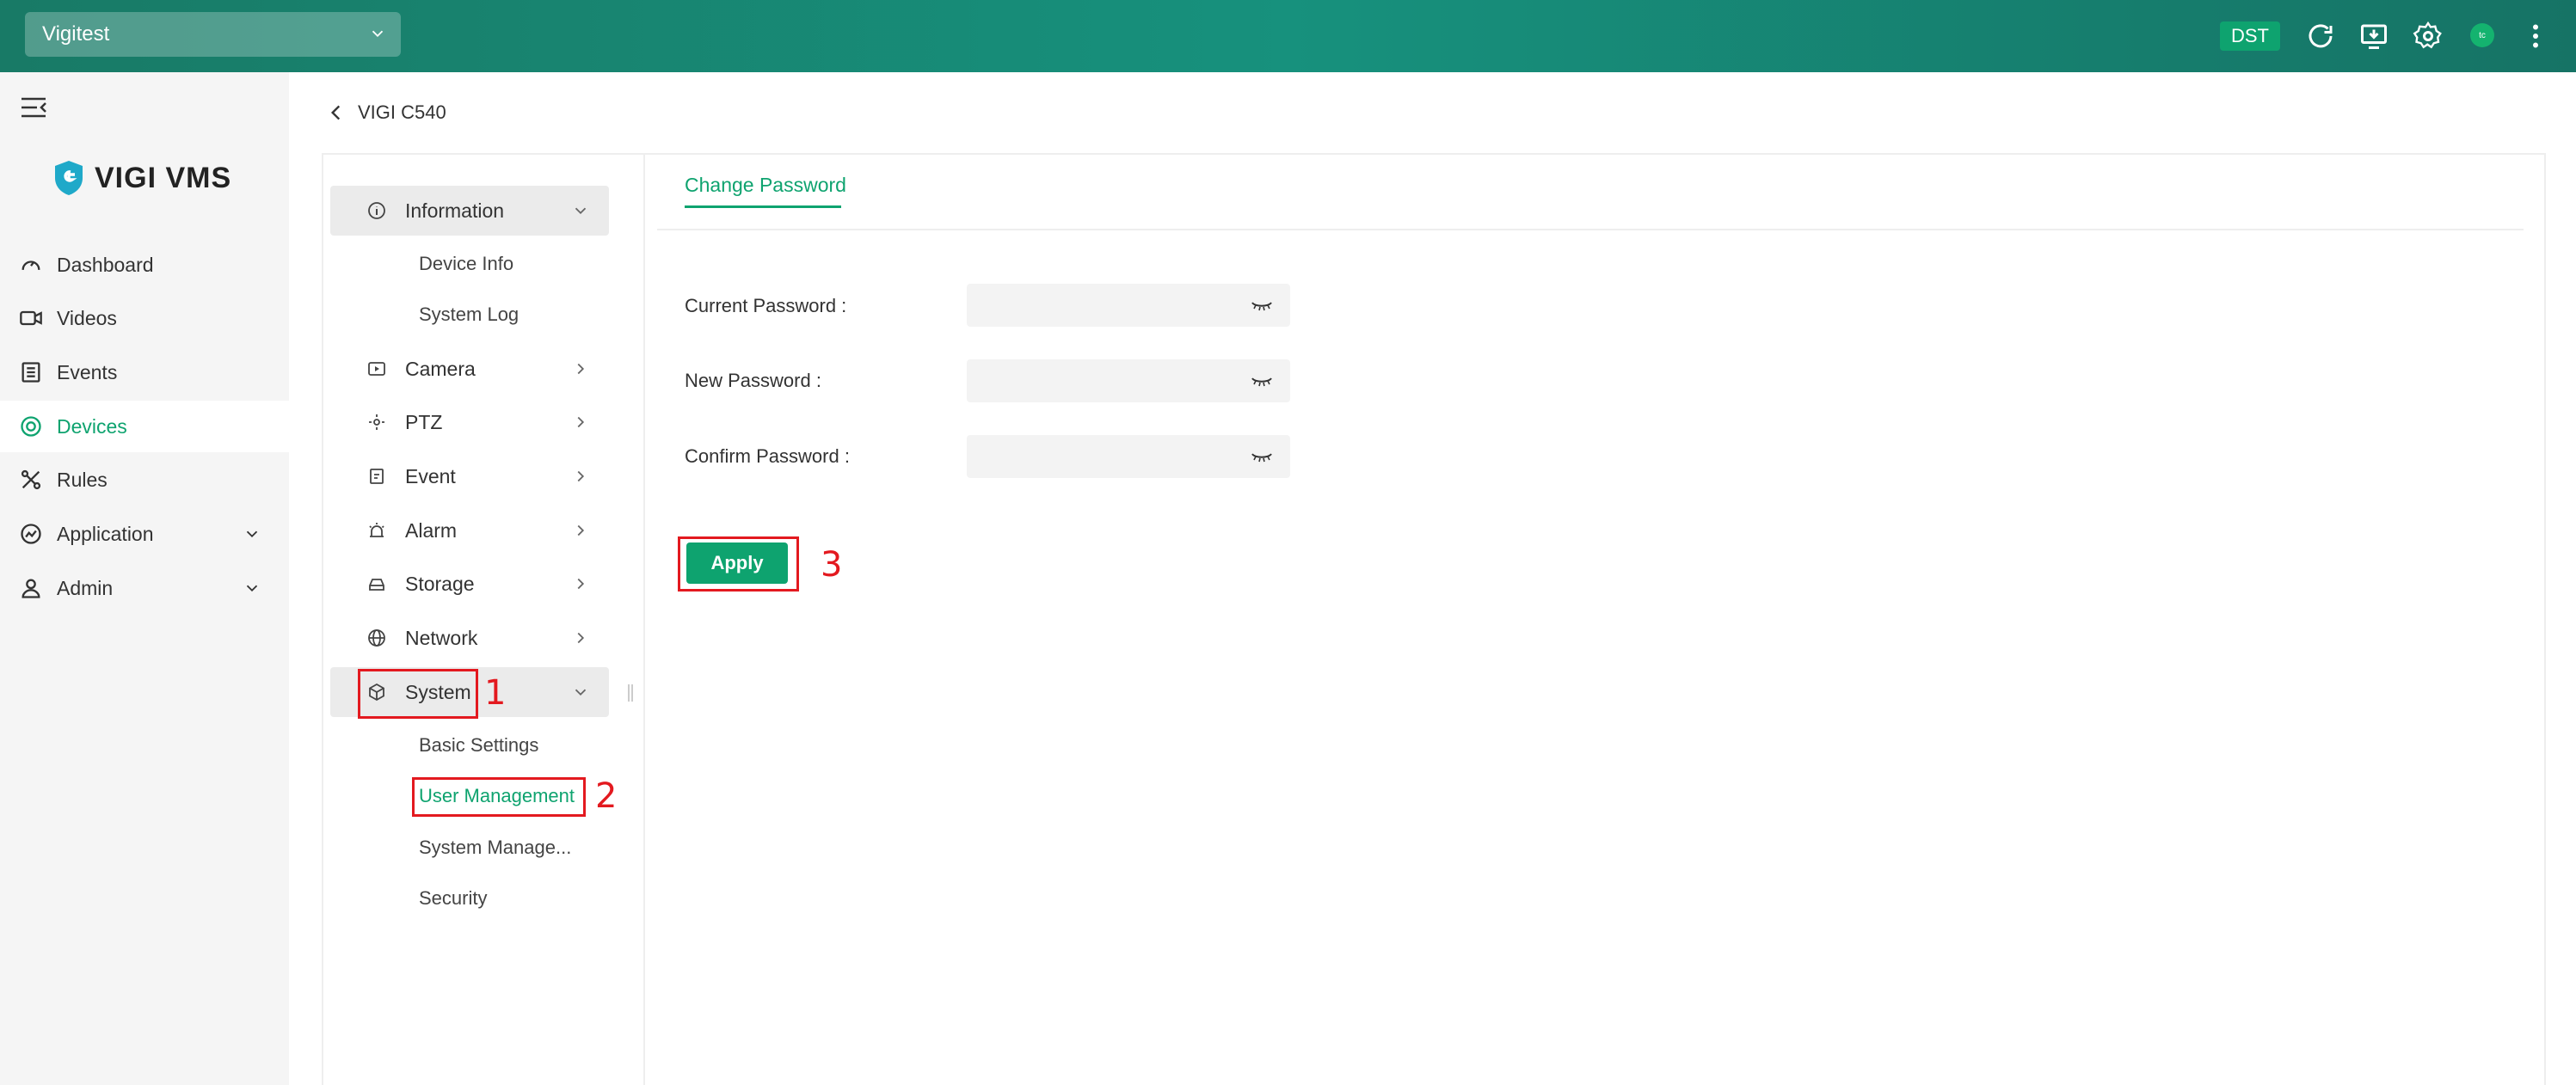 The image size is (2576, 1085). I want to click on info-icon, so click(376, 210).